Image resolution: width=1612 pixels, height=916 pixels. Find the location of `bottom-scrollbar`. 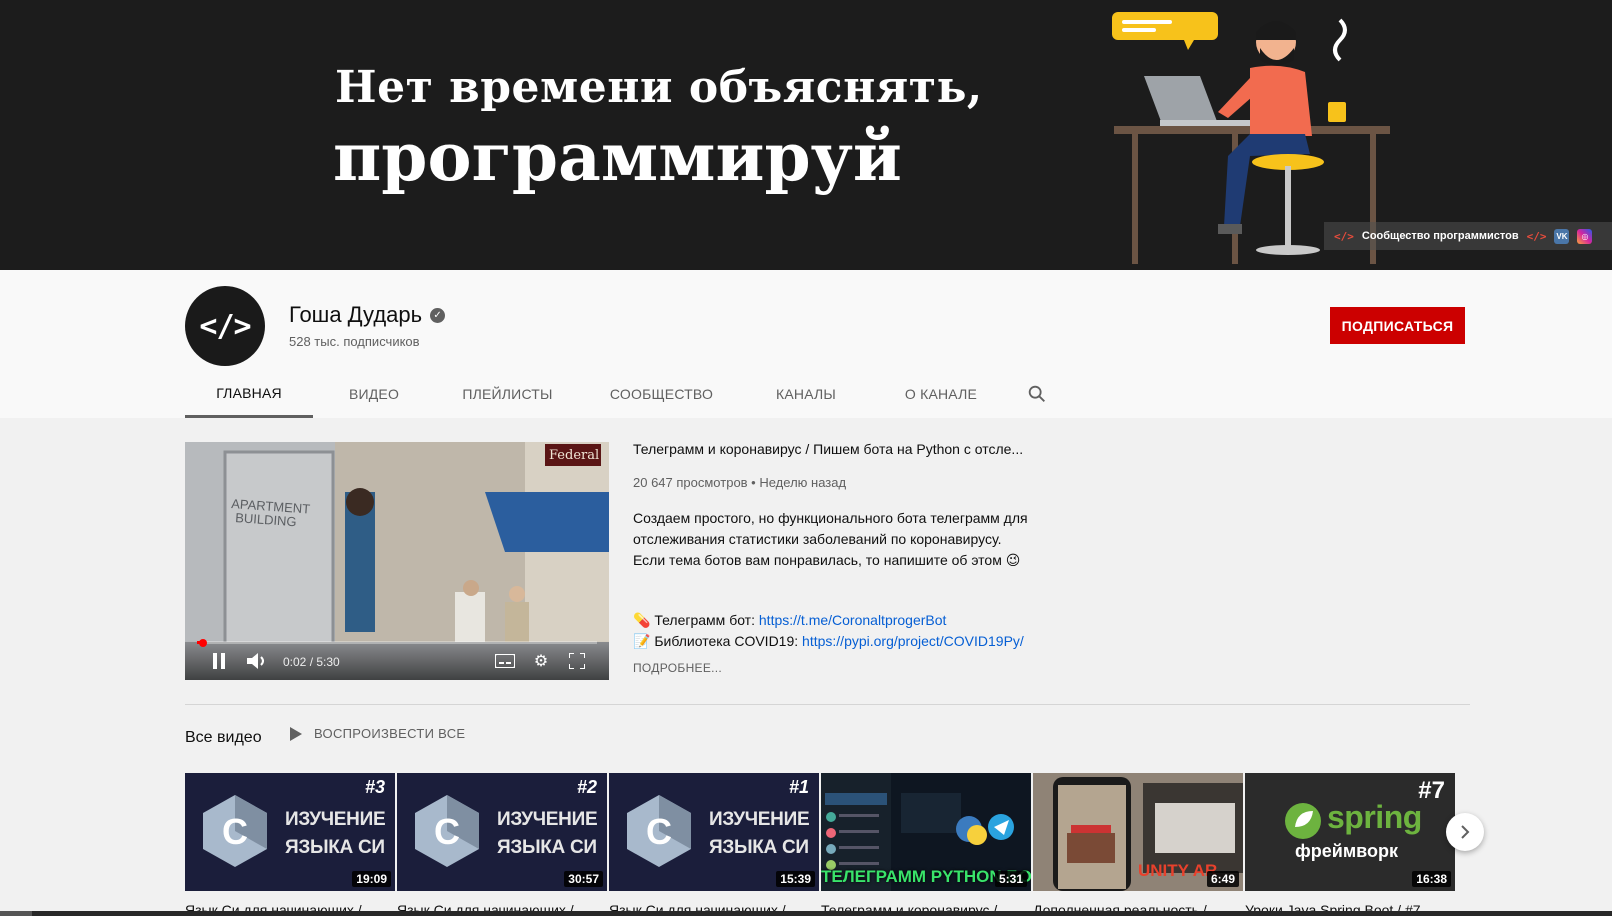

bottom-scrollbar is located at coordinates (806, 913).